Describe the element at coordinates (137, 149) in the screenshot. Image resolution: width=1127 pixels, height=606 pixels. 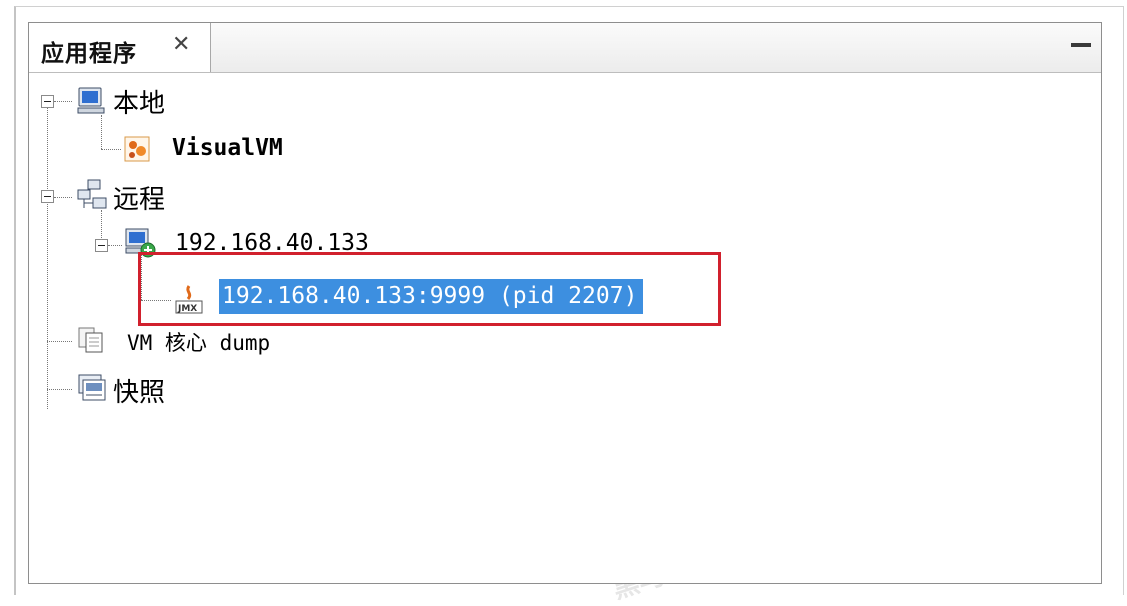
I see `visualvm-app-icon` at that location.